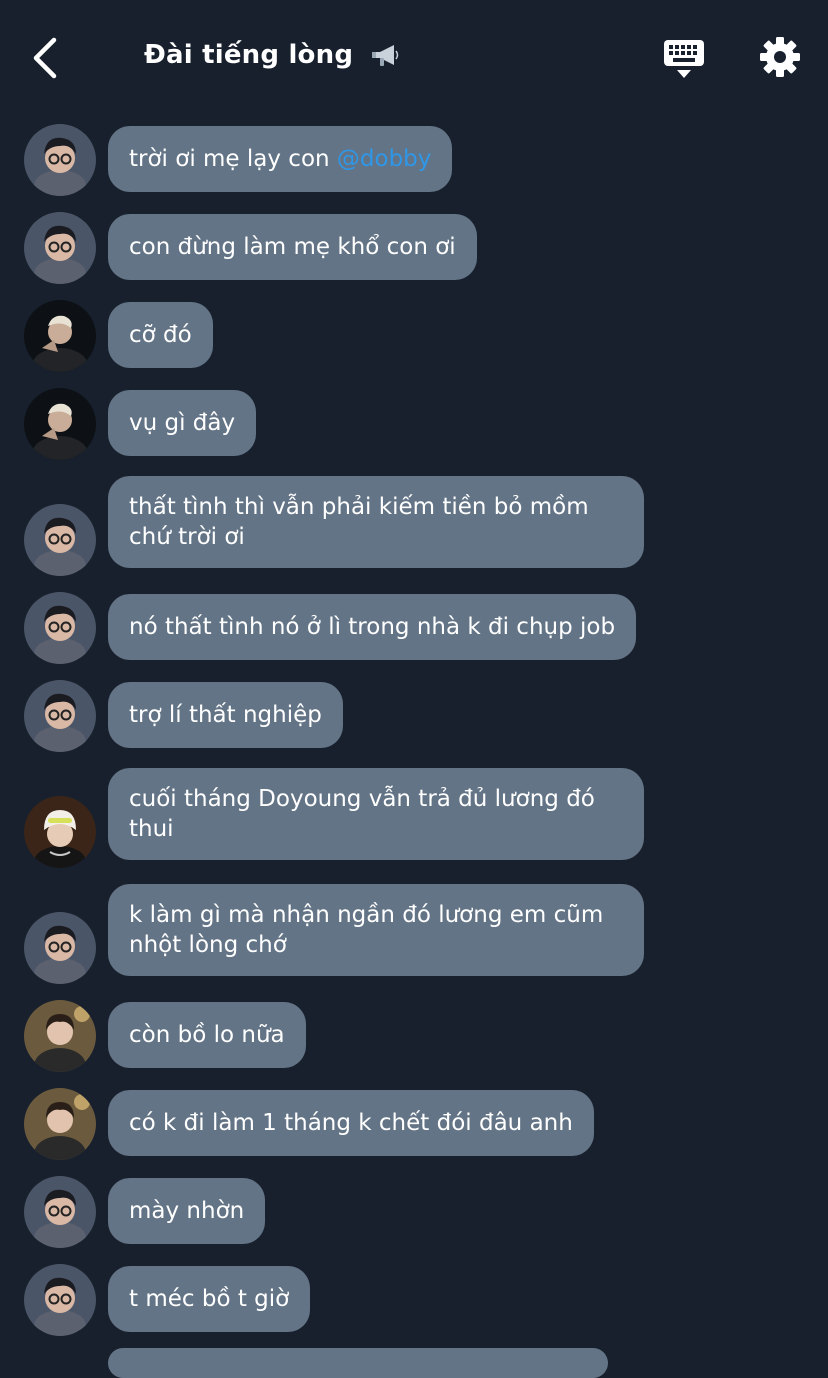 The height and width of the screenshot is (1378, 828). I want to click on message-row: cỡ đó, so click(414, 336).